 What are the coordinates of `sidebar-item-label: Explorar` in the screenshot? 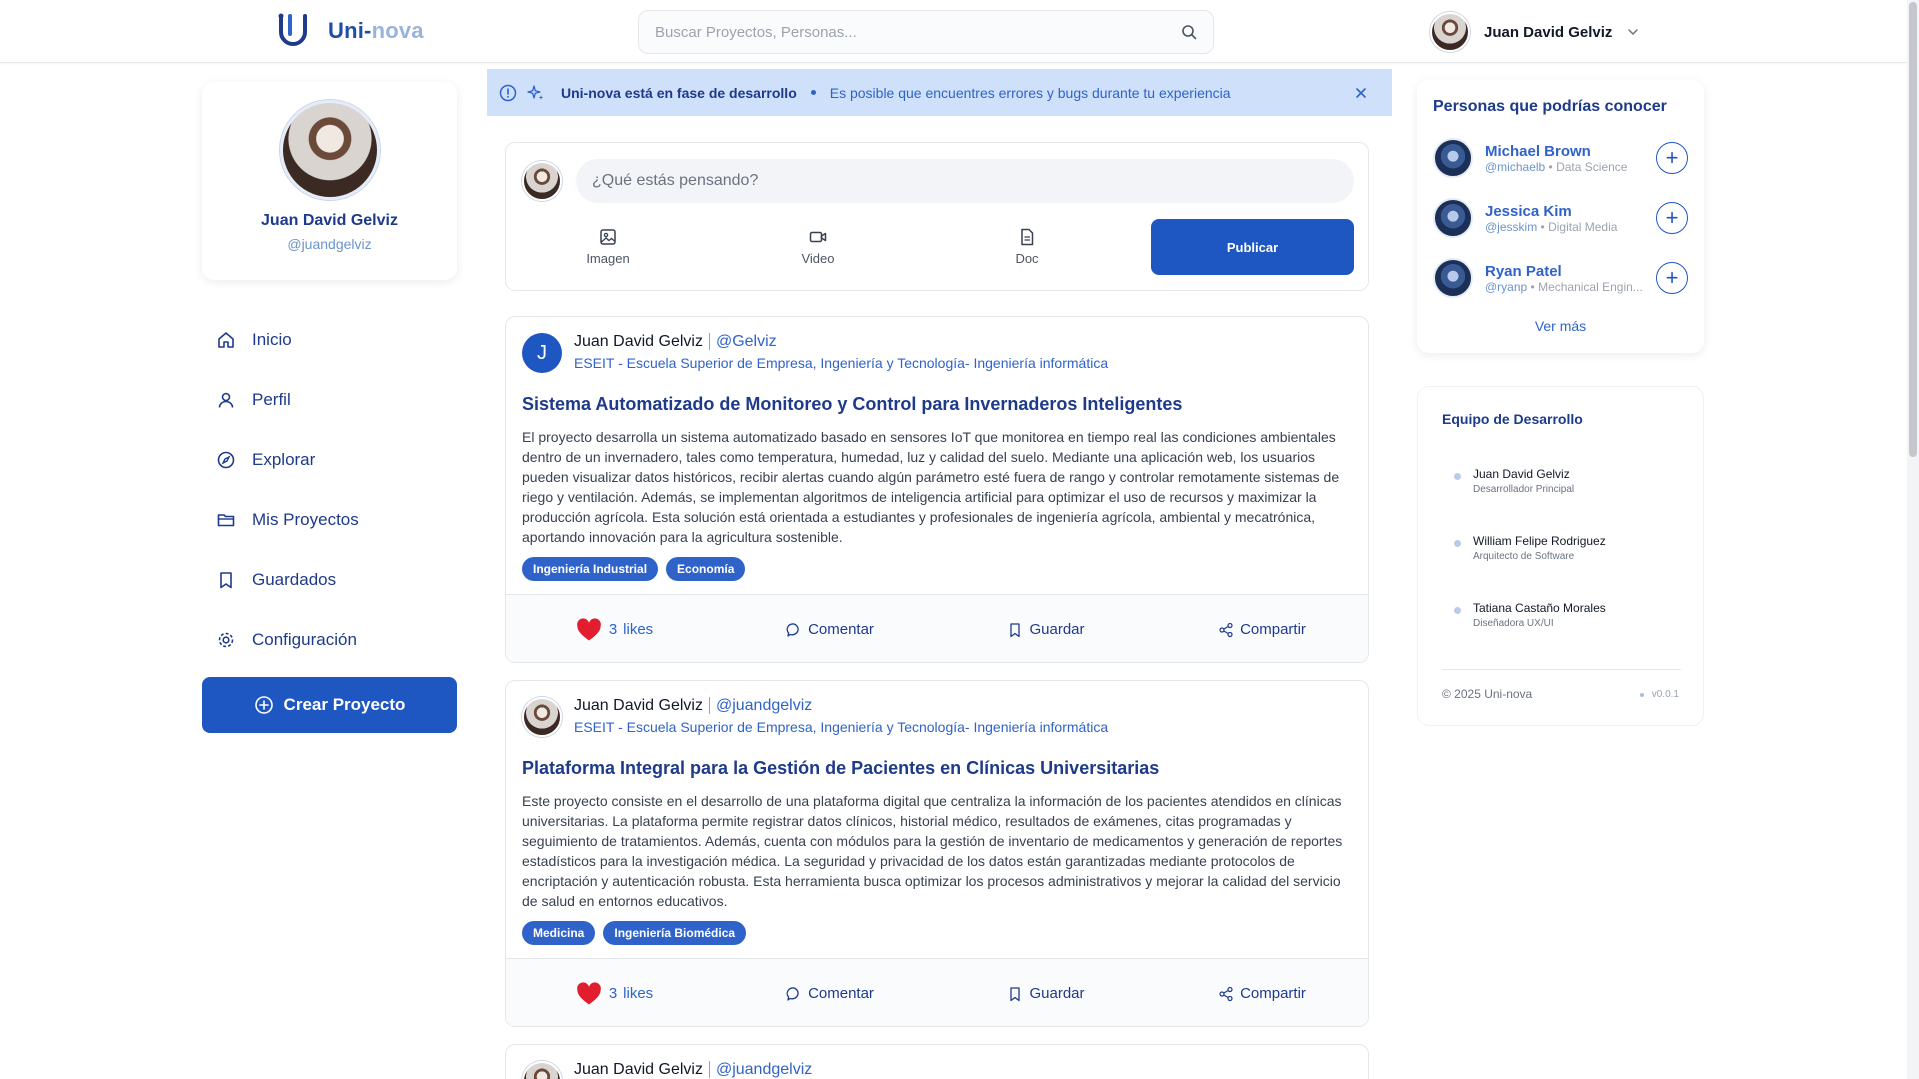 It's located at (284, 459).